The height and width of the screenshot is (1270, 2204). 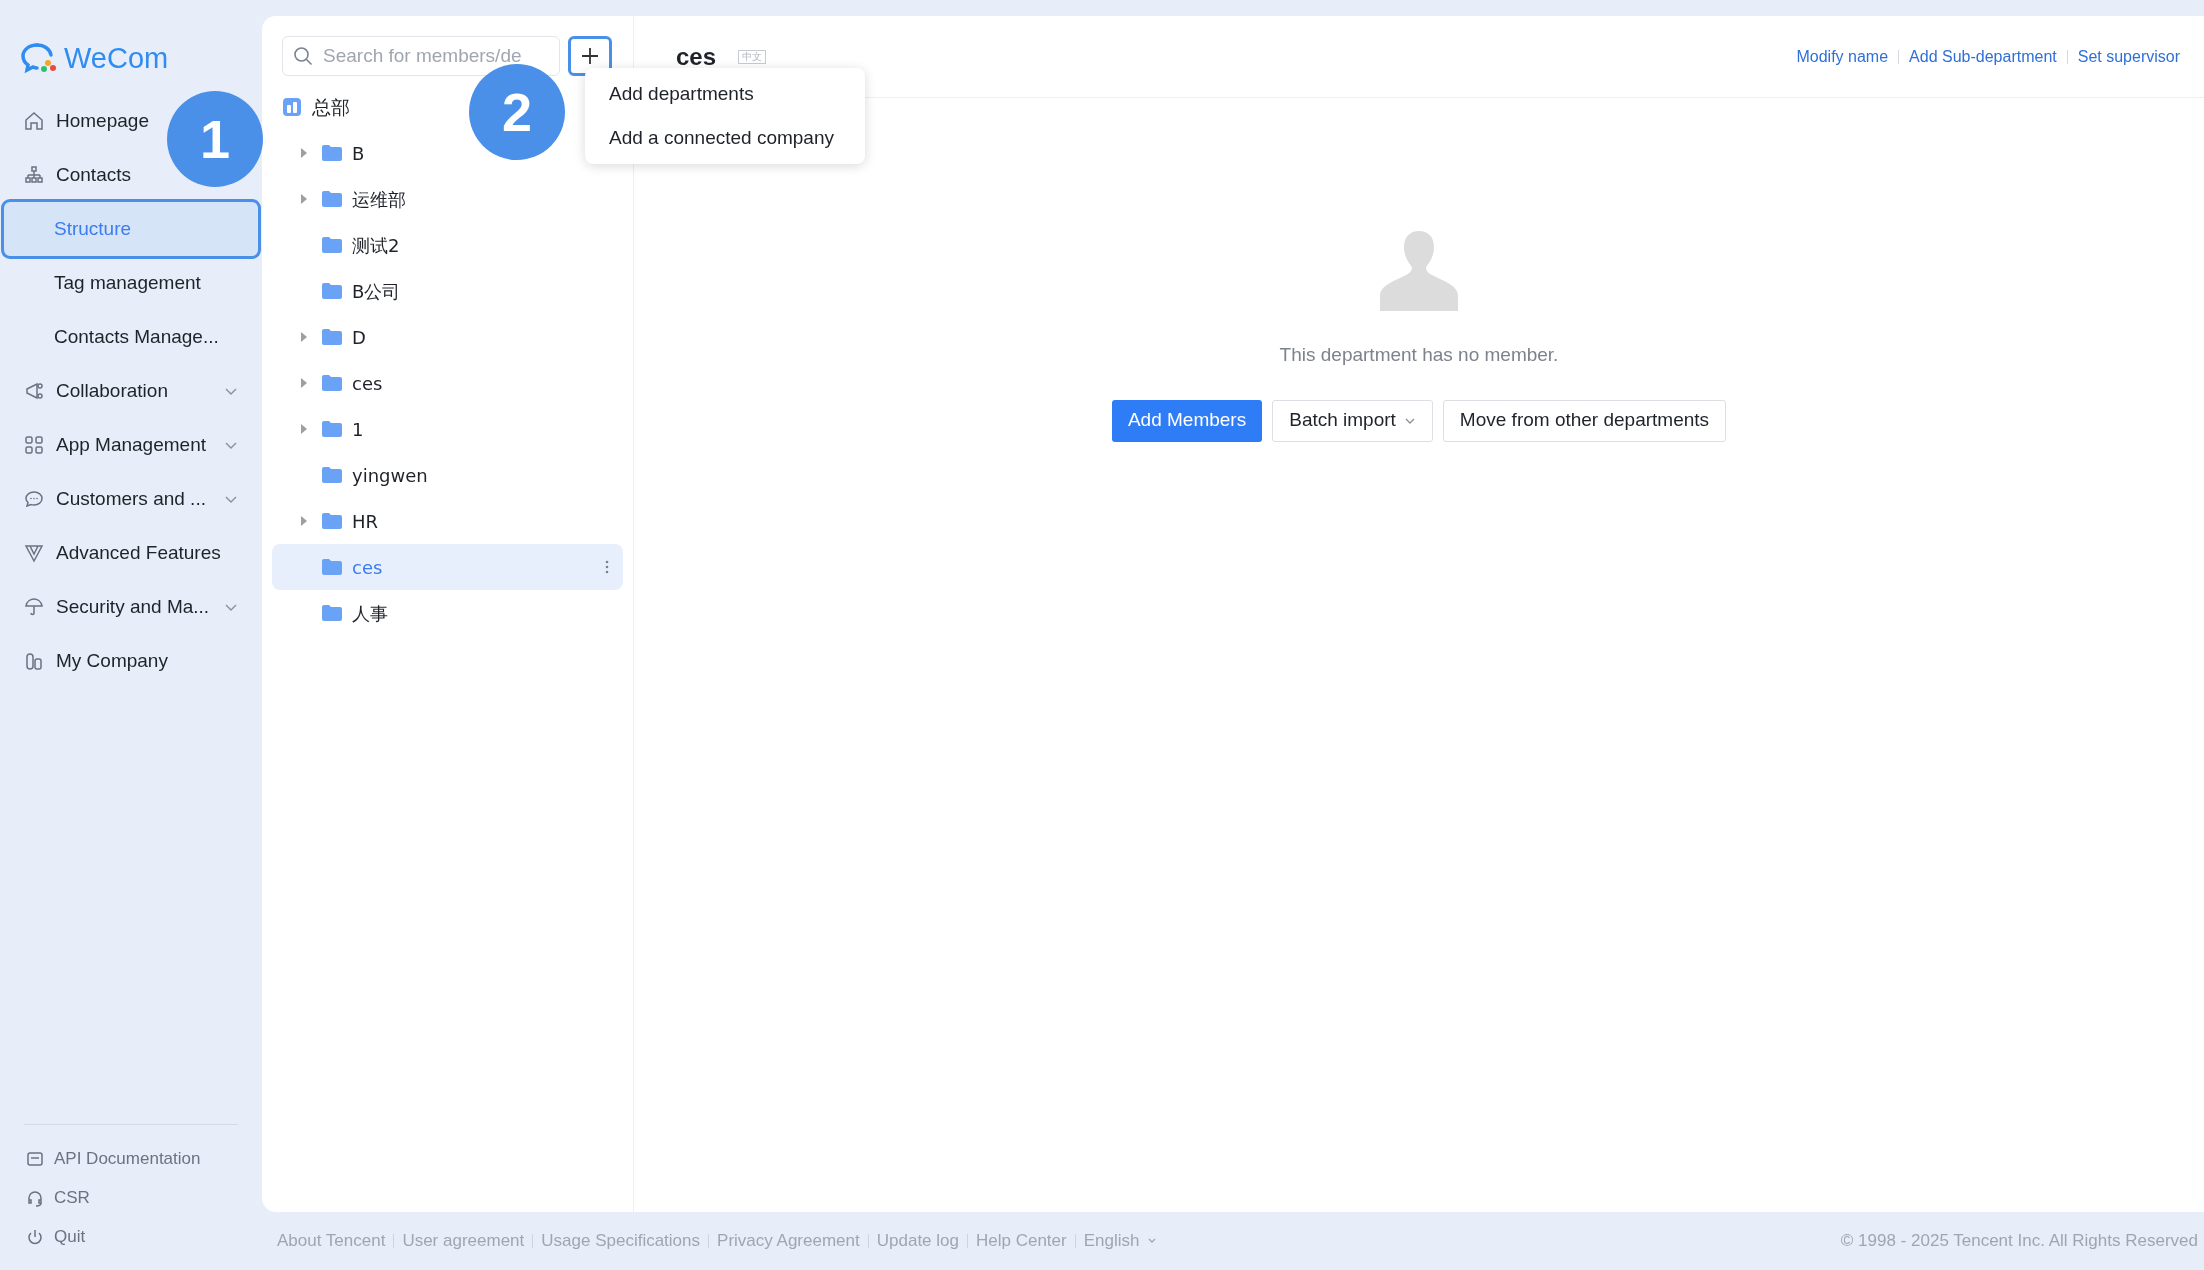 I want to click on tree-item: D, so click(x=447, y=337).